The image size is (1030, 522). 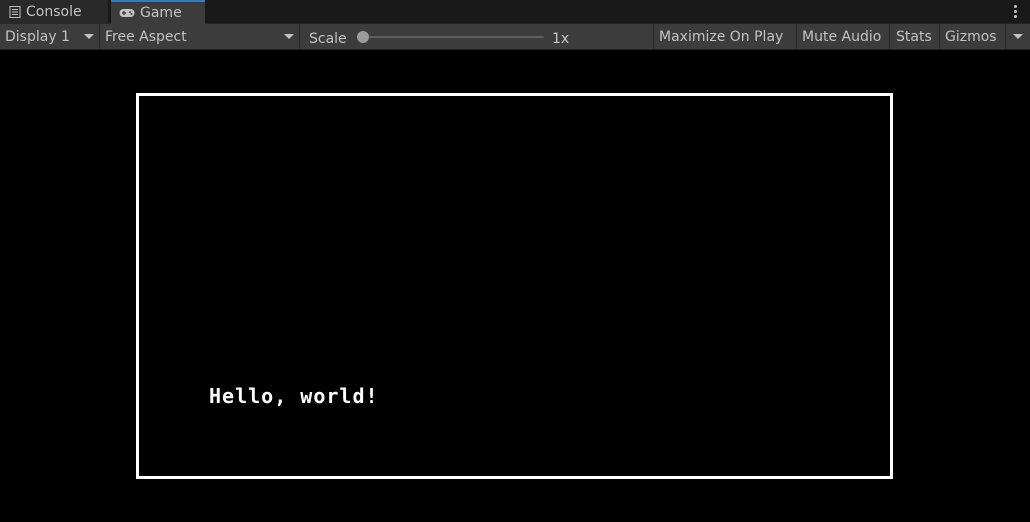 I want to click on gamepad-icon, so click(x=127, y=13).